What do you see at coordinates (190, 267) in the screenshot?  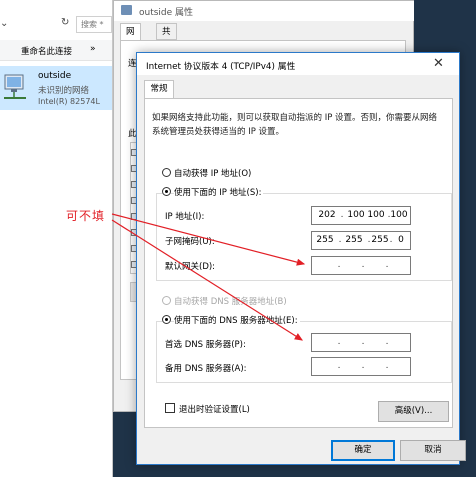 I see `gateway-label: 默认网关(D):` at bounding box center [190, 267].